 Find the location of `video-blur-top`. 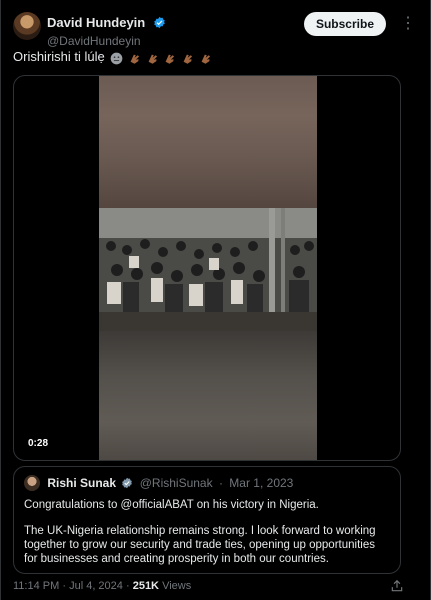

video-blur-top is located at coordinates (208, 142).